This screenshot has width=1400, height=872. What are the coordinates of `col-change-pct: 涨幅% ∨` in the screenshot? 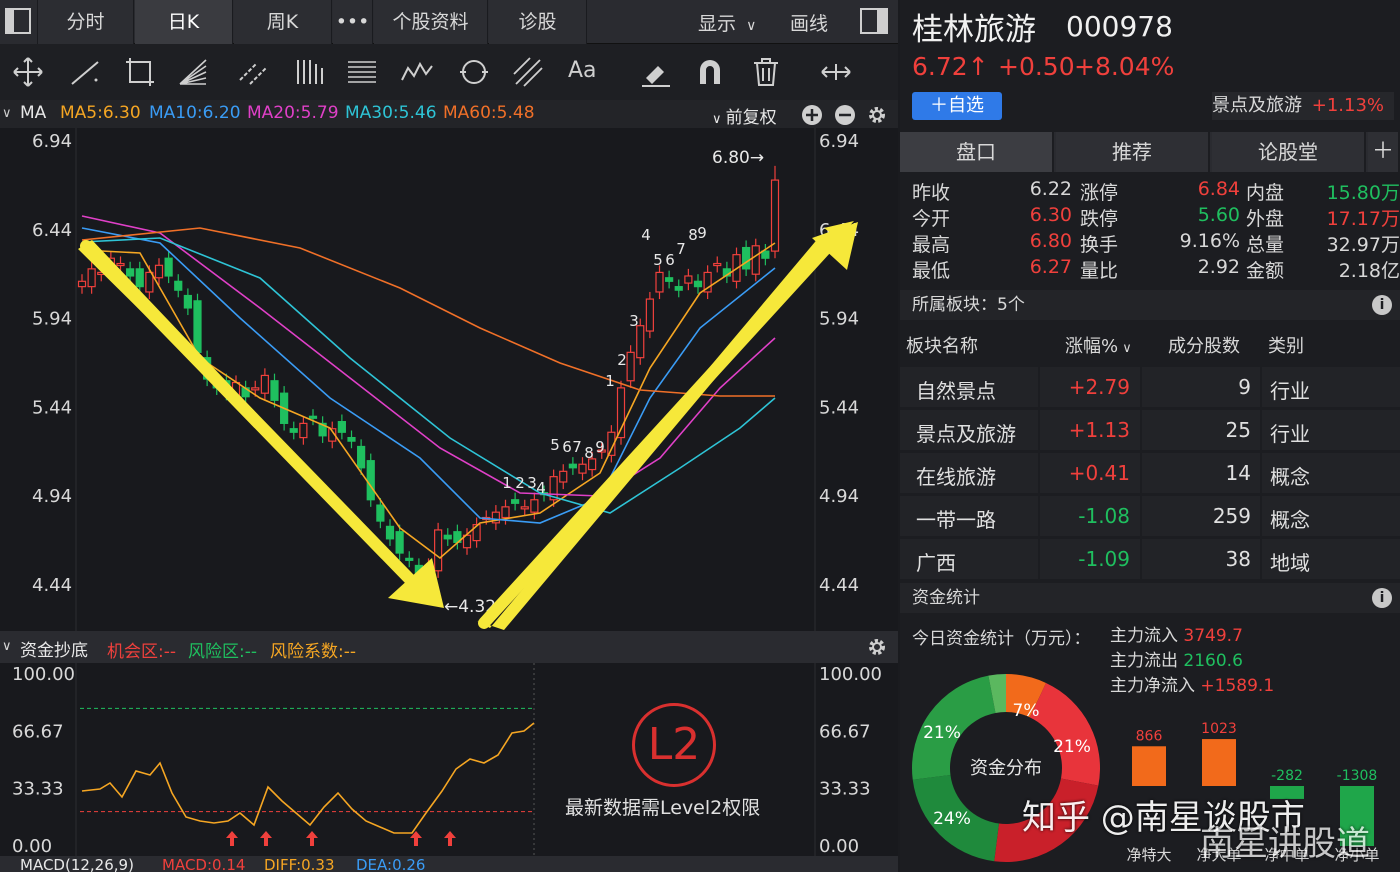 It's located at (1098, 345).